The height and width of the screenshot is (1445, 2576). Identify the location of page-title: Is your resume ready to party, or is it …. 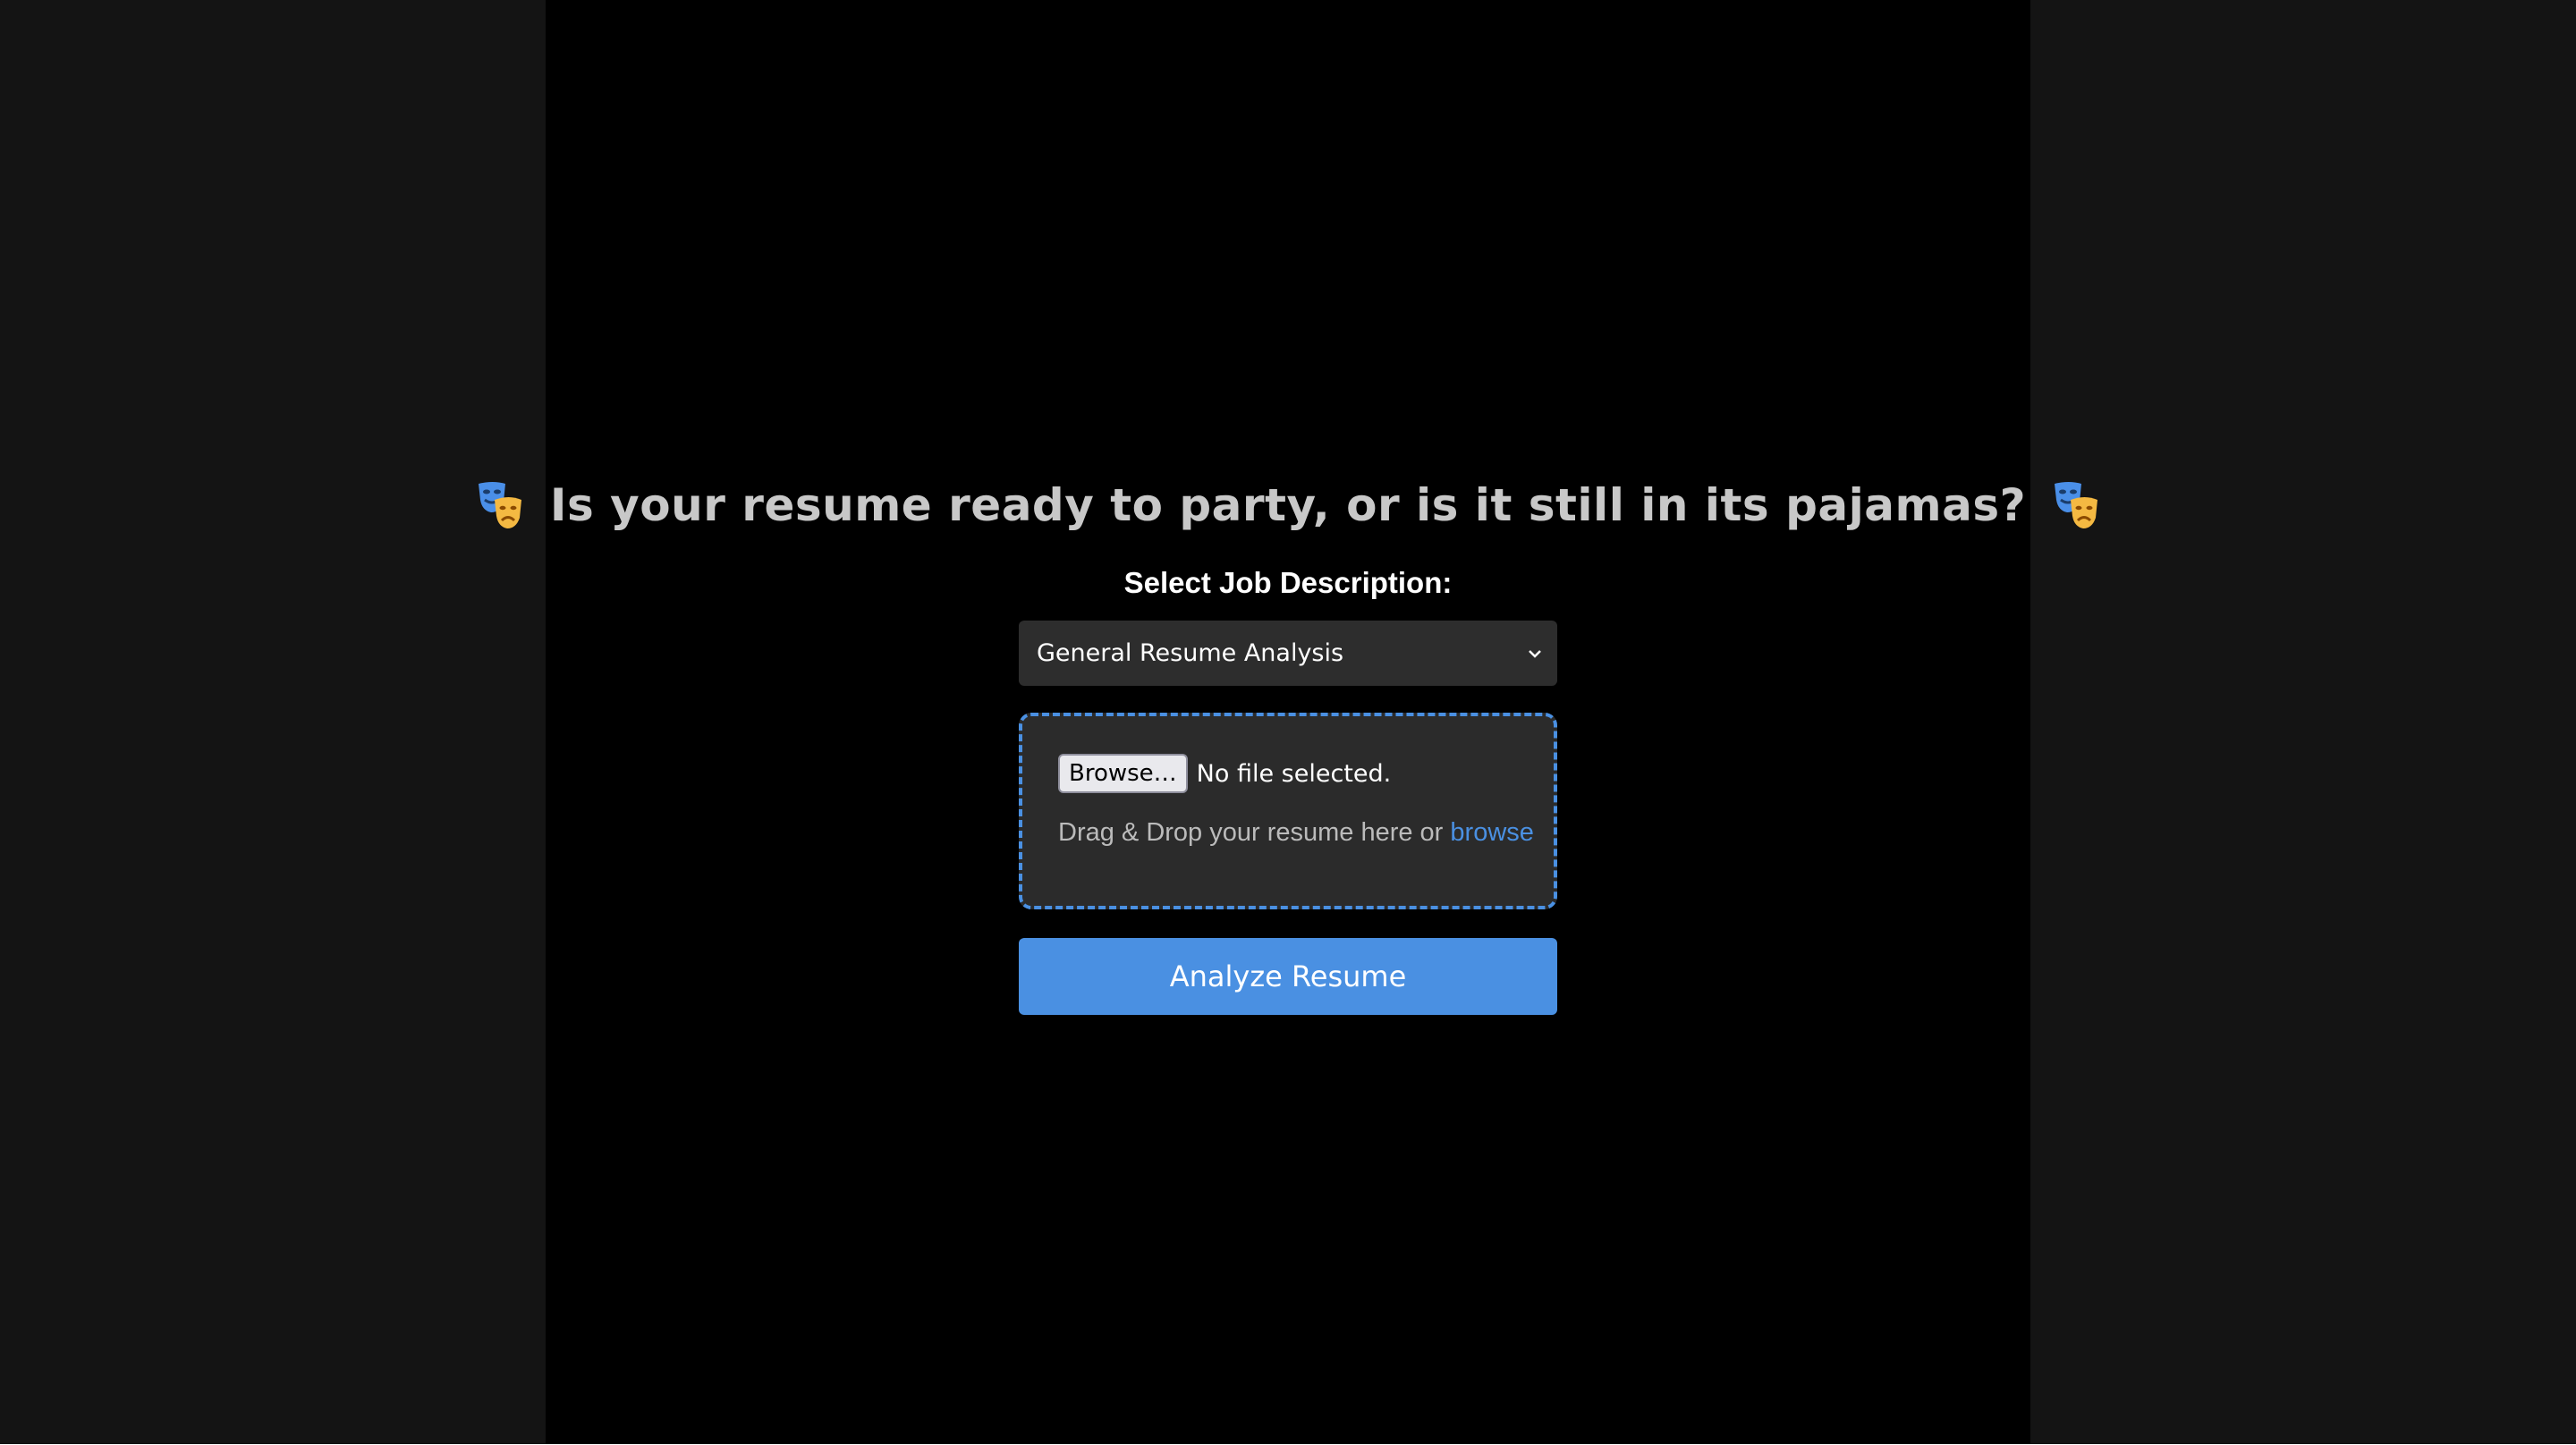
(1288, 505).